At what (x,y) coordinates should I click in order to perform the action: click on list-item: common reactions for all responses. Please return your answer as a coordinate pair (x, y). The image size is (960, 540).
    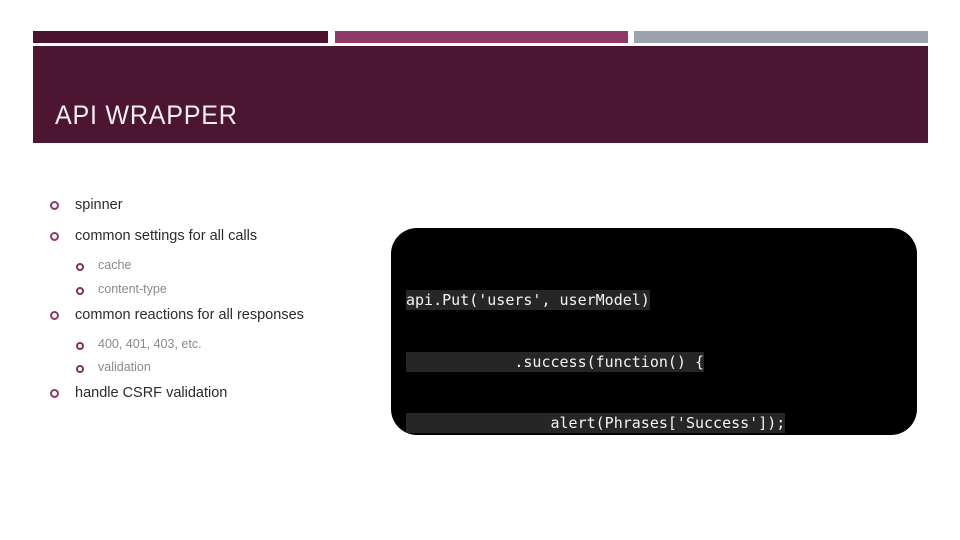
    Looking at the image, I should click on (222, 315).